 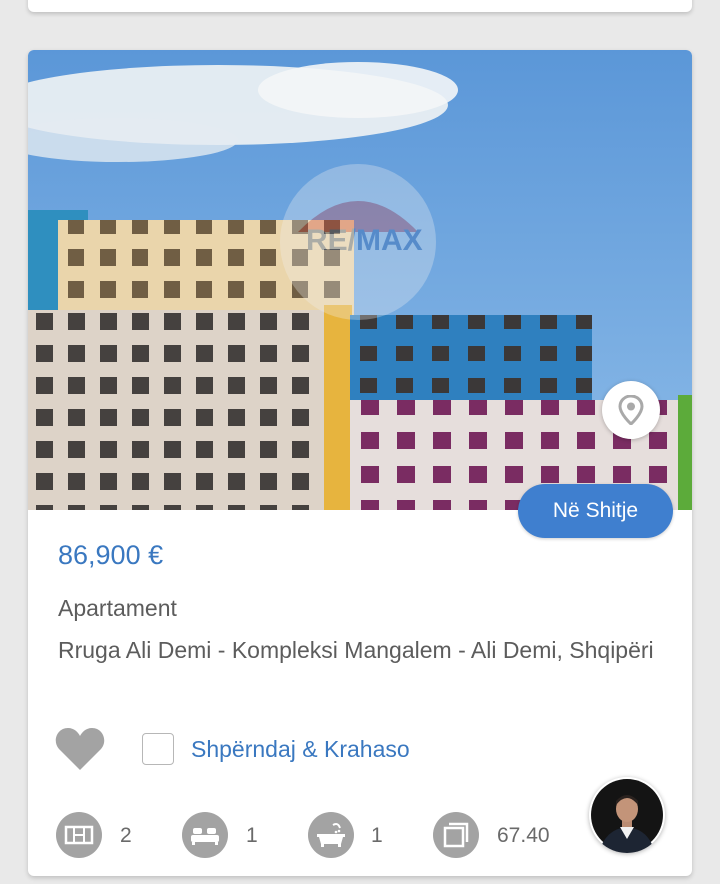 I want to click on bathrooms-count: 1, so click(x=377, y=835).